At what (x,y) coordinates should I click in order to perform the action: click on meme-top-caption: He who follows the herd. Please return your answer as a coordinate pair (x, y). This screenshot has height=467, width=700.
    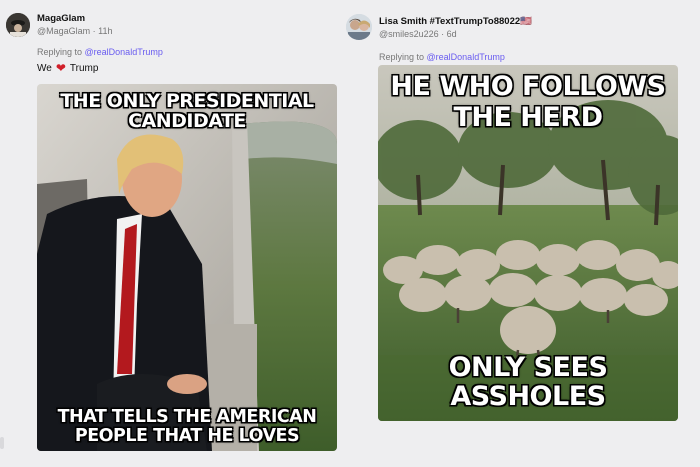
    Looking at the image, I should click on (528, 102).